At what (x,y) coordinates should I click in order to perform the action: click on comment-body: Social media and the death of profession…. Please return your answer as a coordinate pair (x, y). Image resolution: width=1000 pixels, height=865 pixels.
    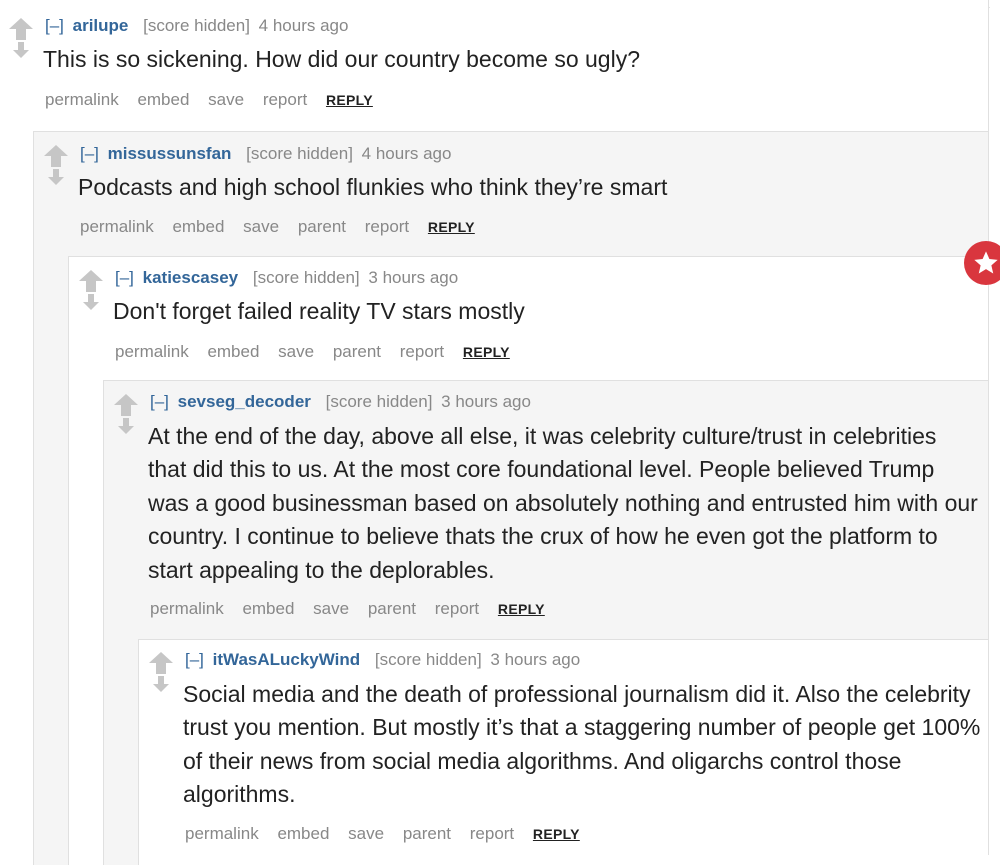
    Looking at the image, I should click on (582, 744).